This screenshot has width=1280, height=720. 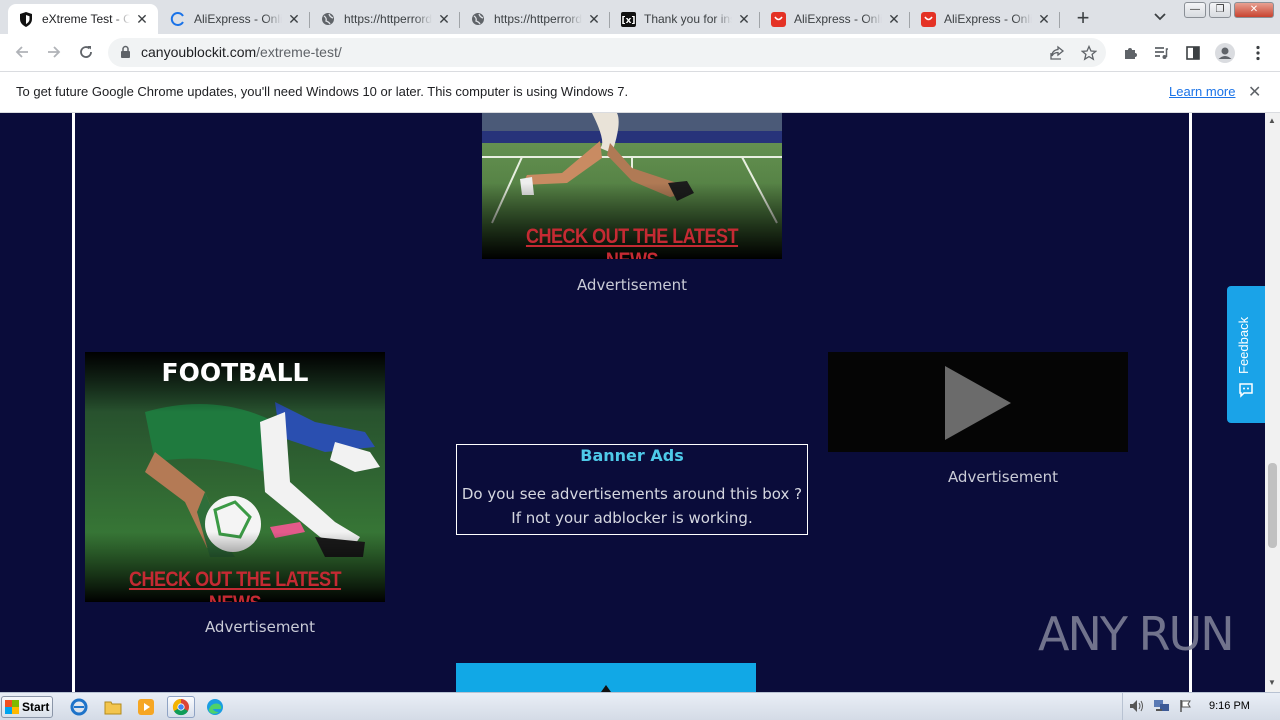 I want to click on share-icon, so click(x=1057, y=53).